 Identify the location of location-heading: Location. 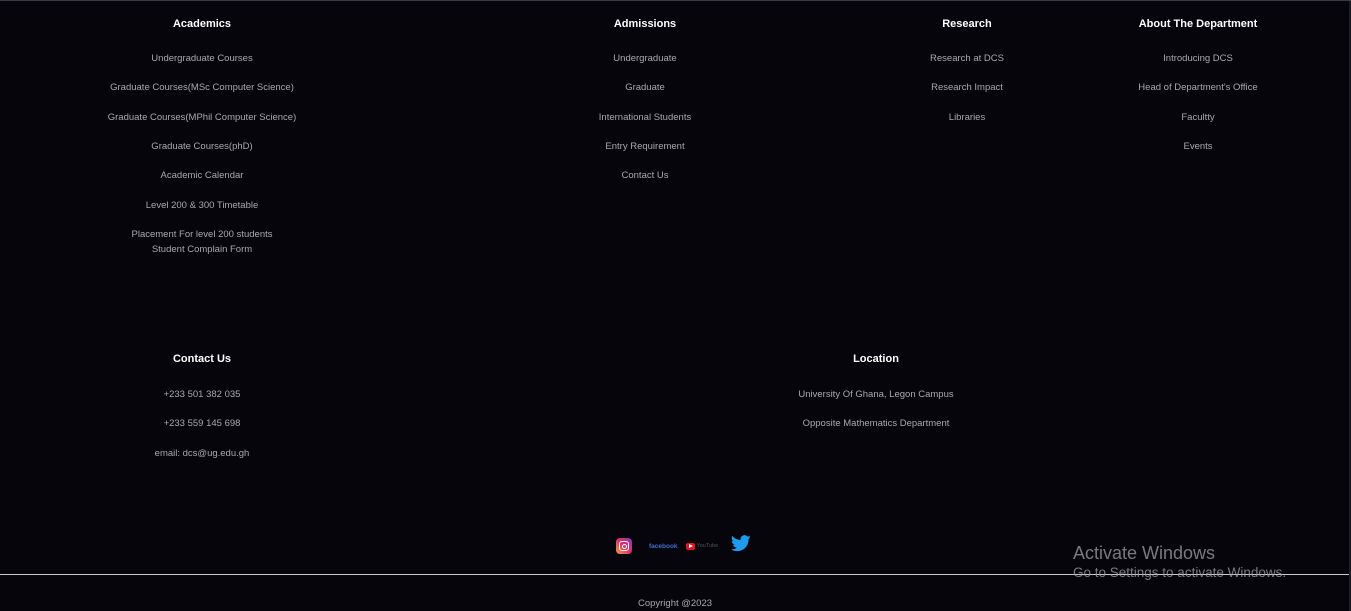
(876, 359).